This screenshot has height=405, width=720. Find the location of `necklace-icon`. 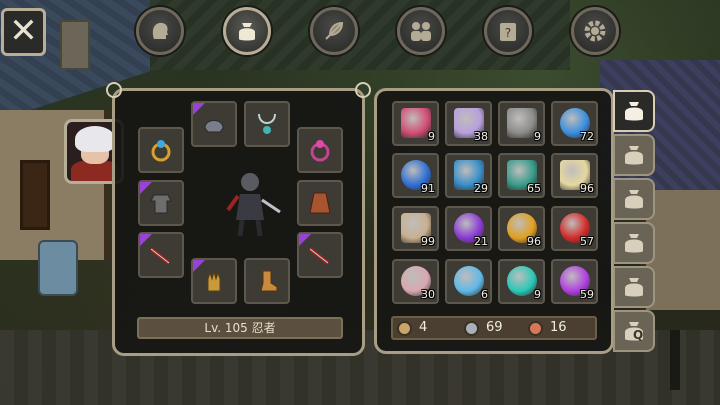

necklace-icon is located at coordinates (267, 123).